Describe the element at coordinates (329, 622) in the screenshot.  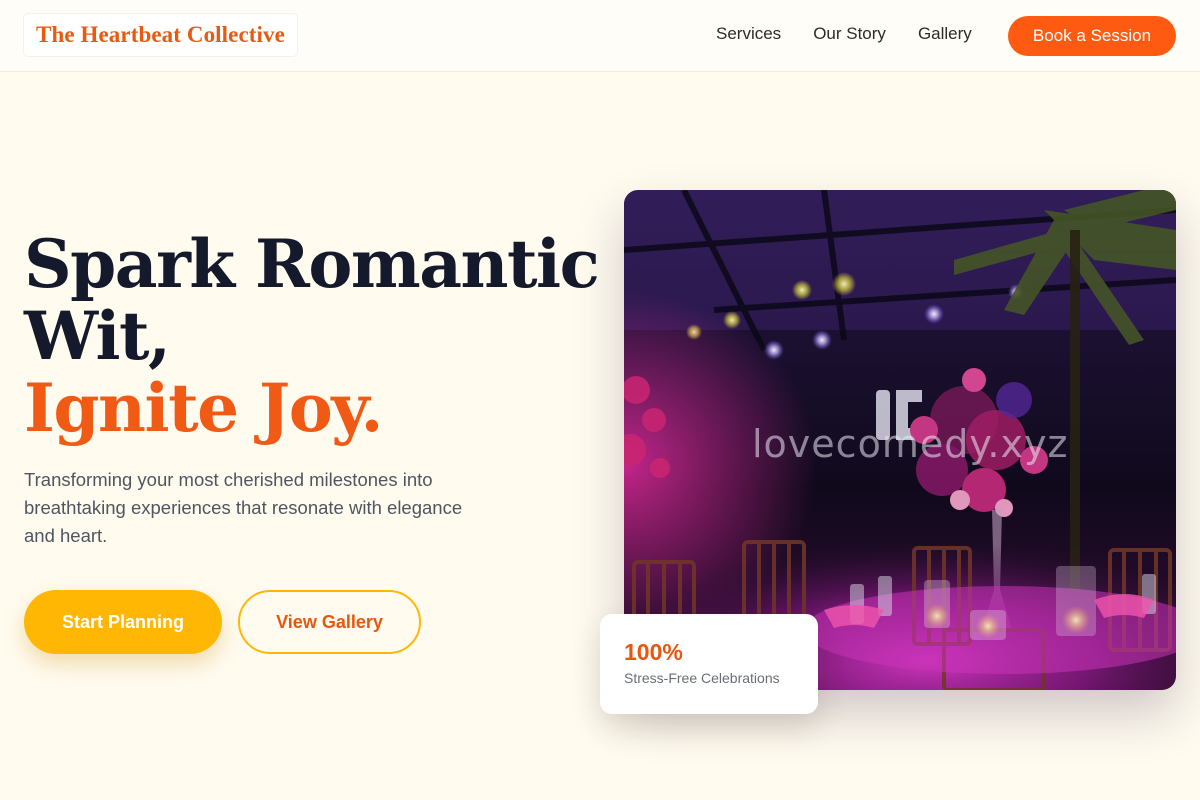
I see `view-gallery-button: View Gallery` at that location.